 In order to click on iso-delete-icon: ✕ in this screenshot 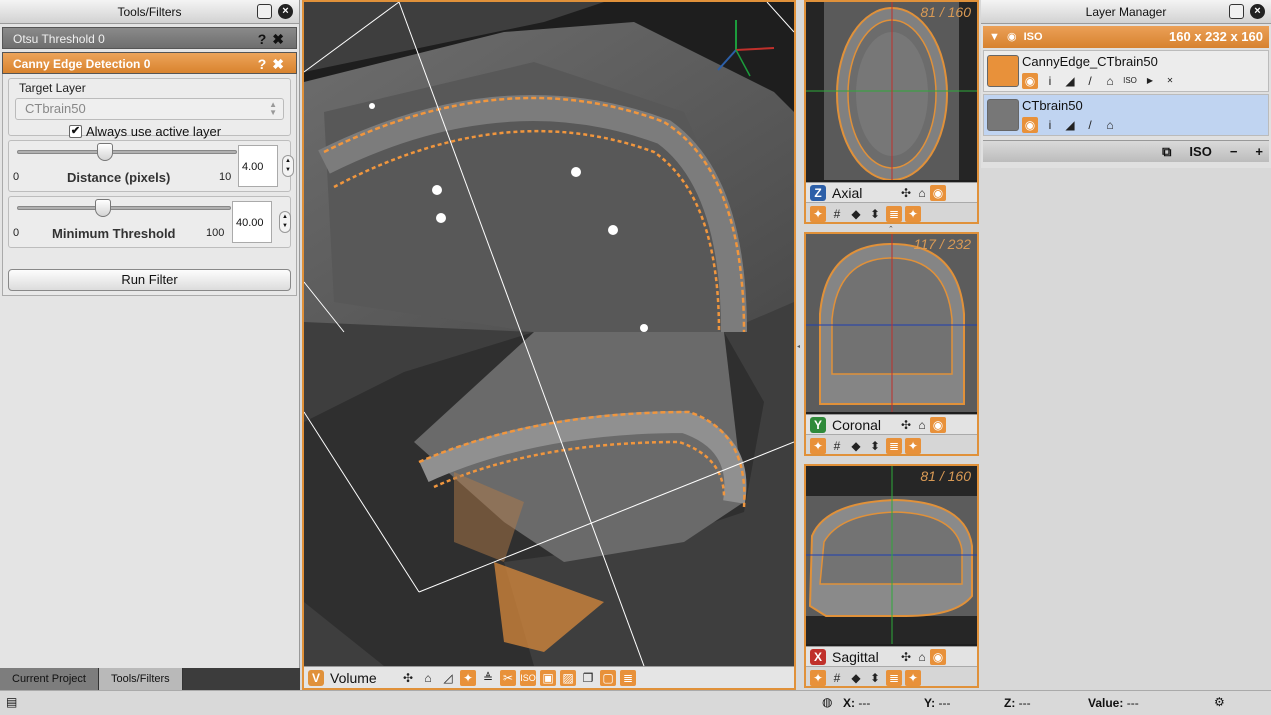, I will do `click(1170, 81)`.